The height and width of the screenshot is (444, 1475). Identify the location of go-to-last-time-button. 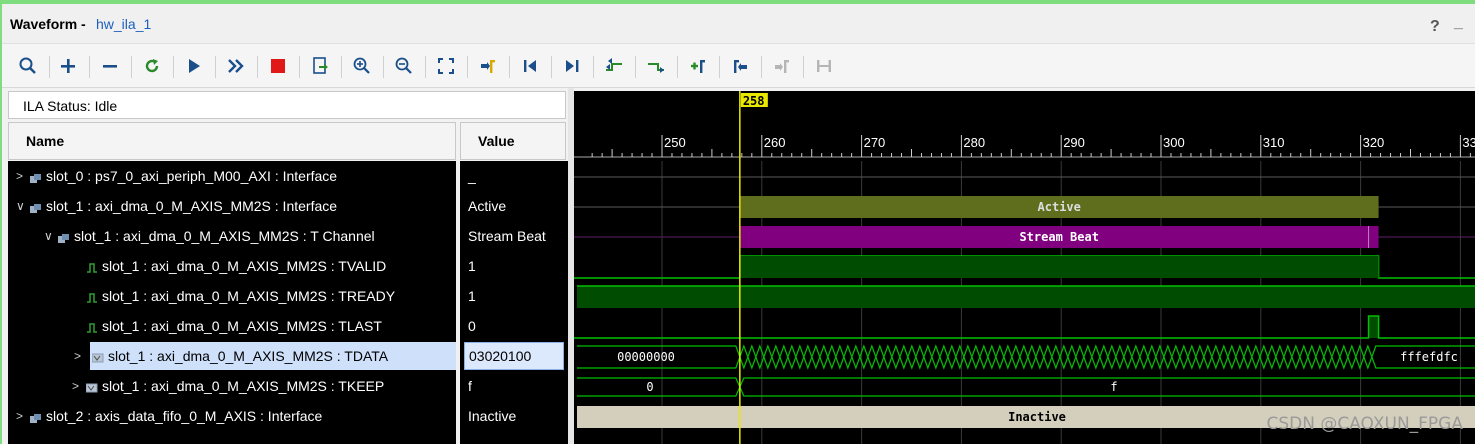
(572, 66).